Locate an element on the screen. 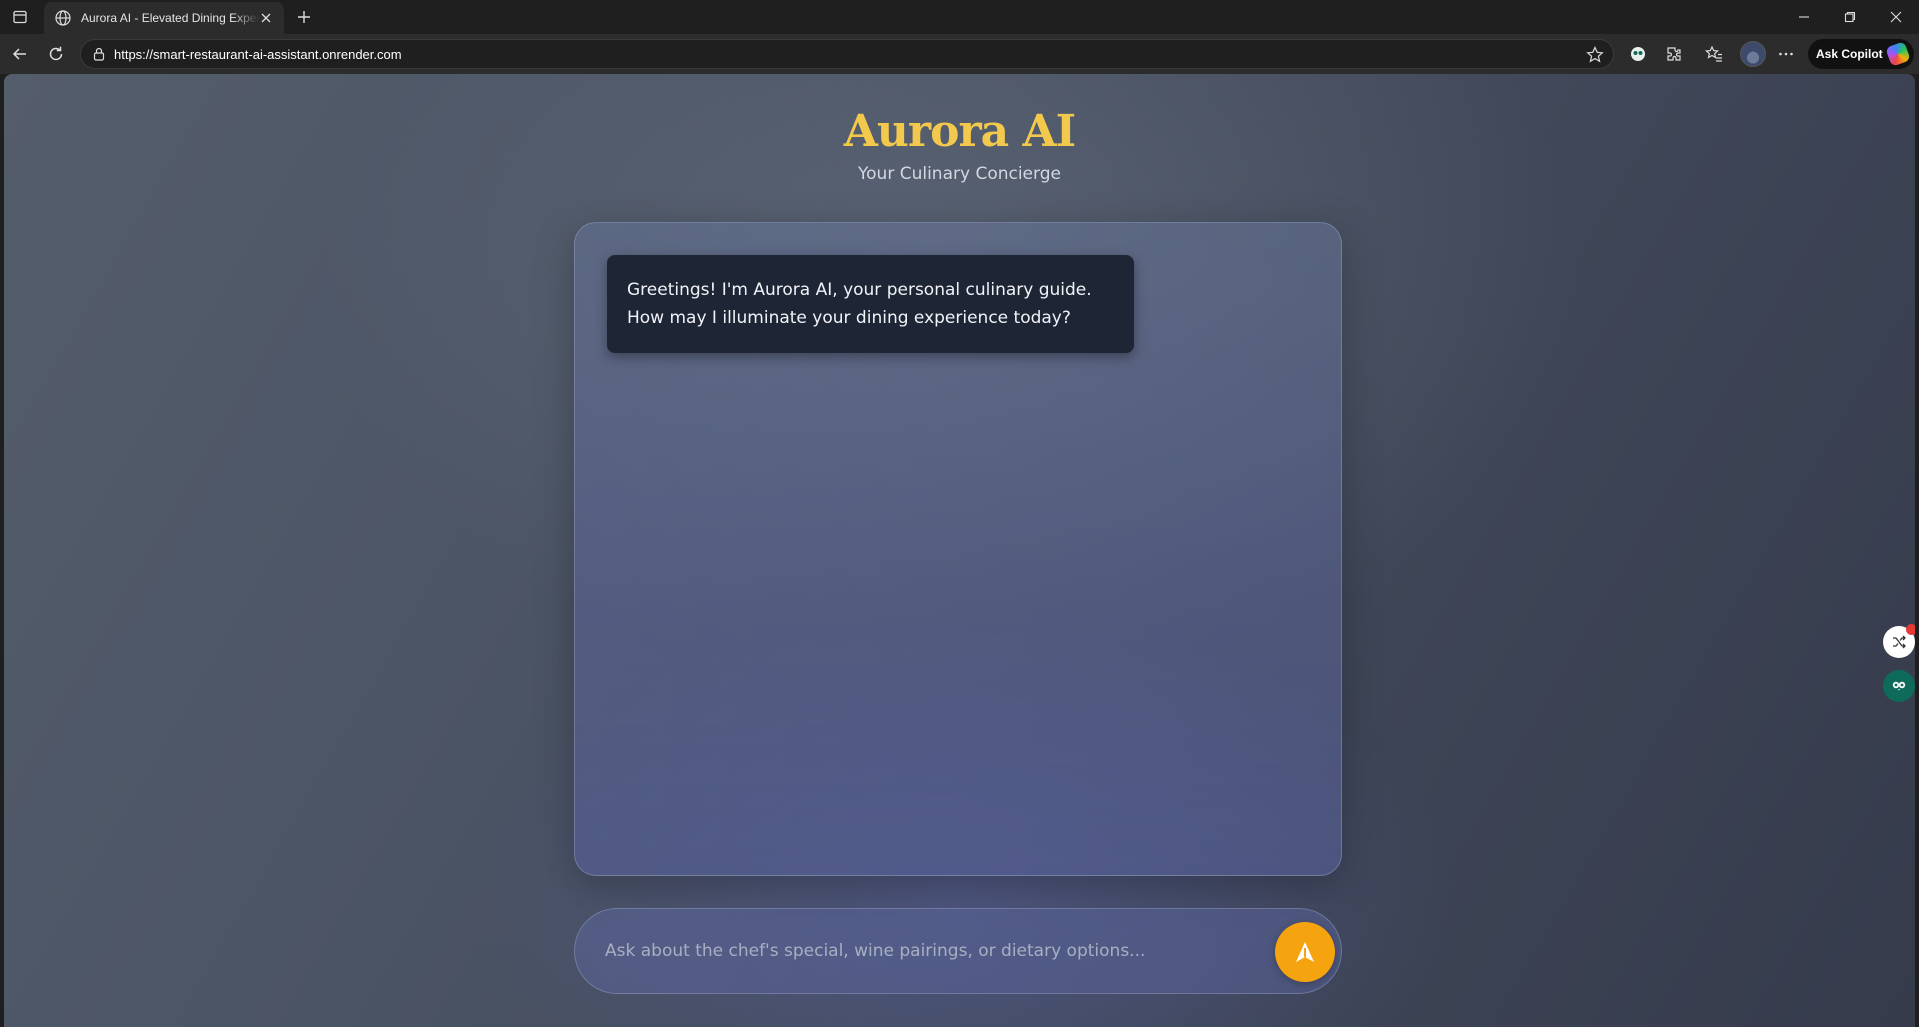 Image resolution: width=1919 pixels, height=1027 pixels. browser-titlebar: Aurora AI - Elevated Dining Exper is located at coordinates (959, 17).